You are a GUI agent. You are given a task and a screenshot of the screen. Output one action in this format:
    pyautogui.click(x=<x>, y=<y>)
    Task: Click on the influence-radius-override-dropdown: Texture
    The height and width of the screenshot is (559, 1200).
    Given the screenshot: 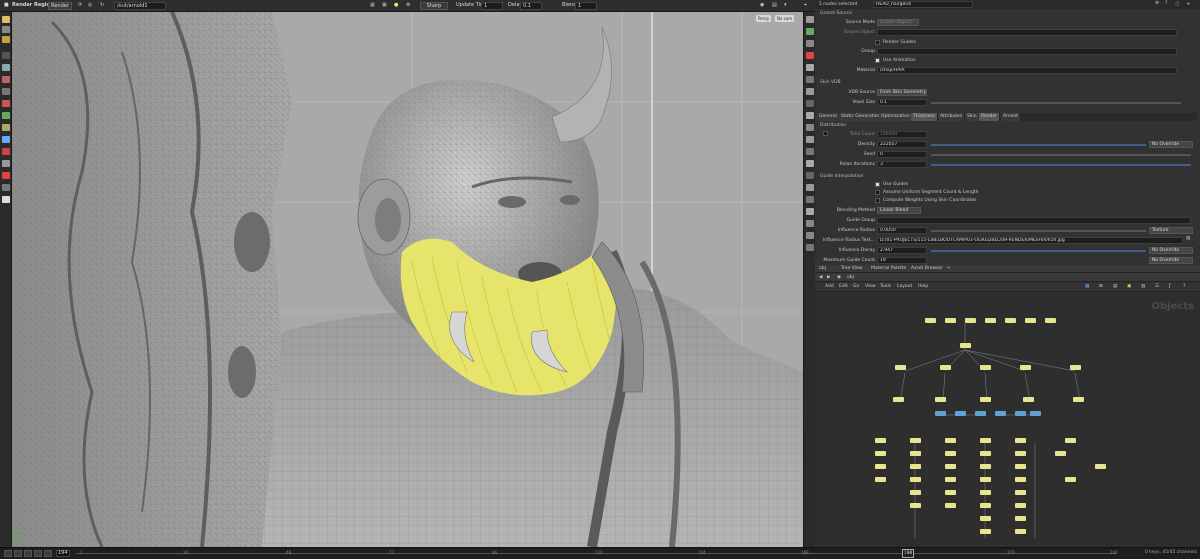 What is the action you would take?
    pyautogui.click(x=1171, y=230)
    